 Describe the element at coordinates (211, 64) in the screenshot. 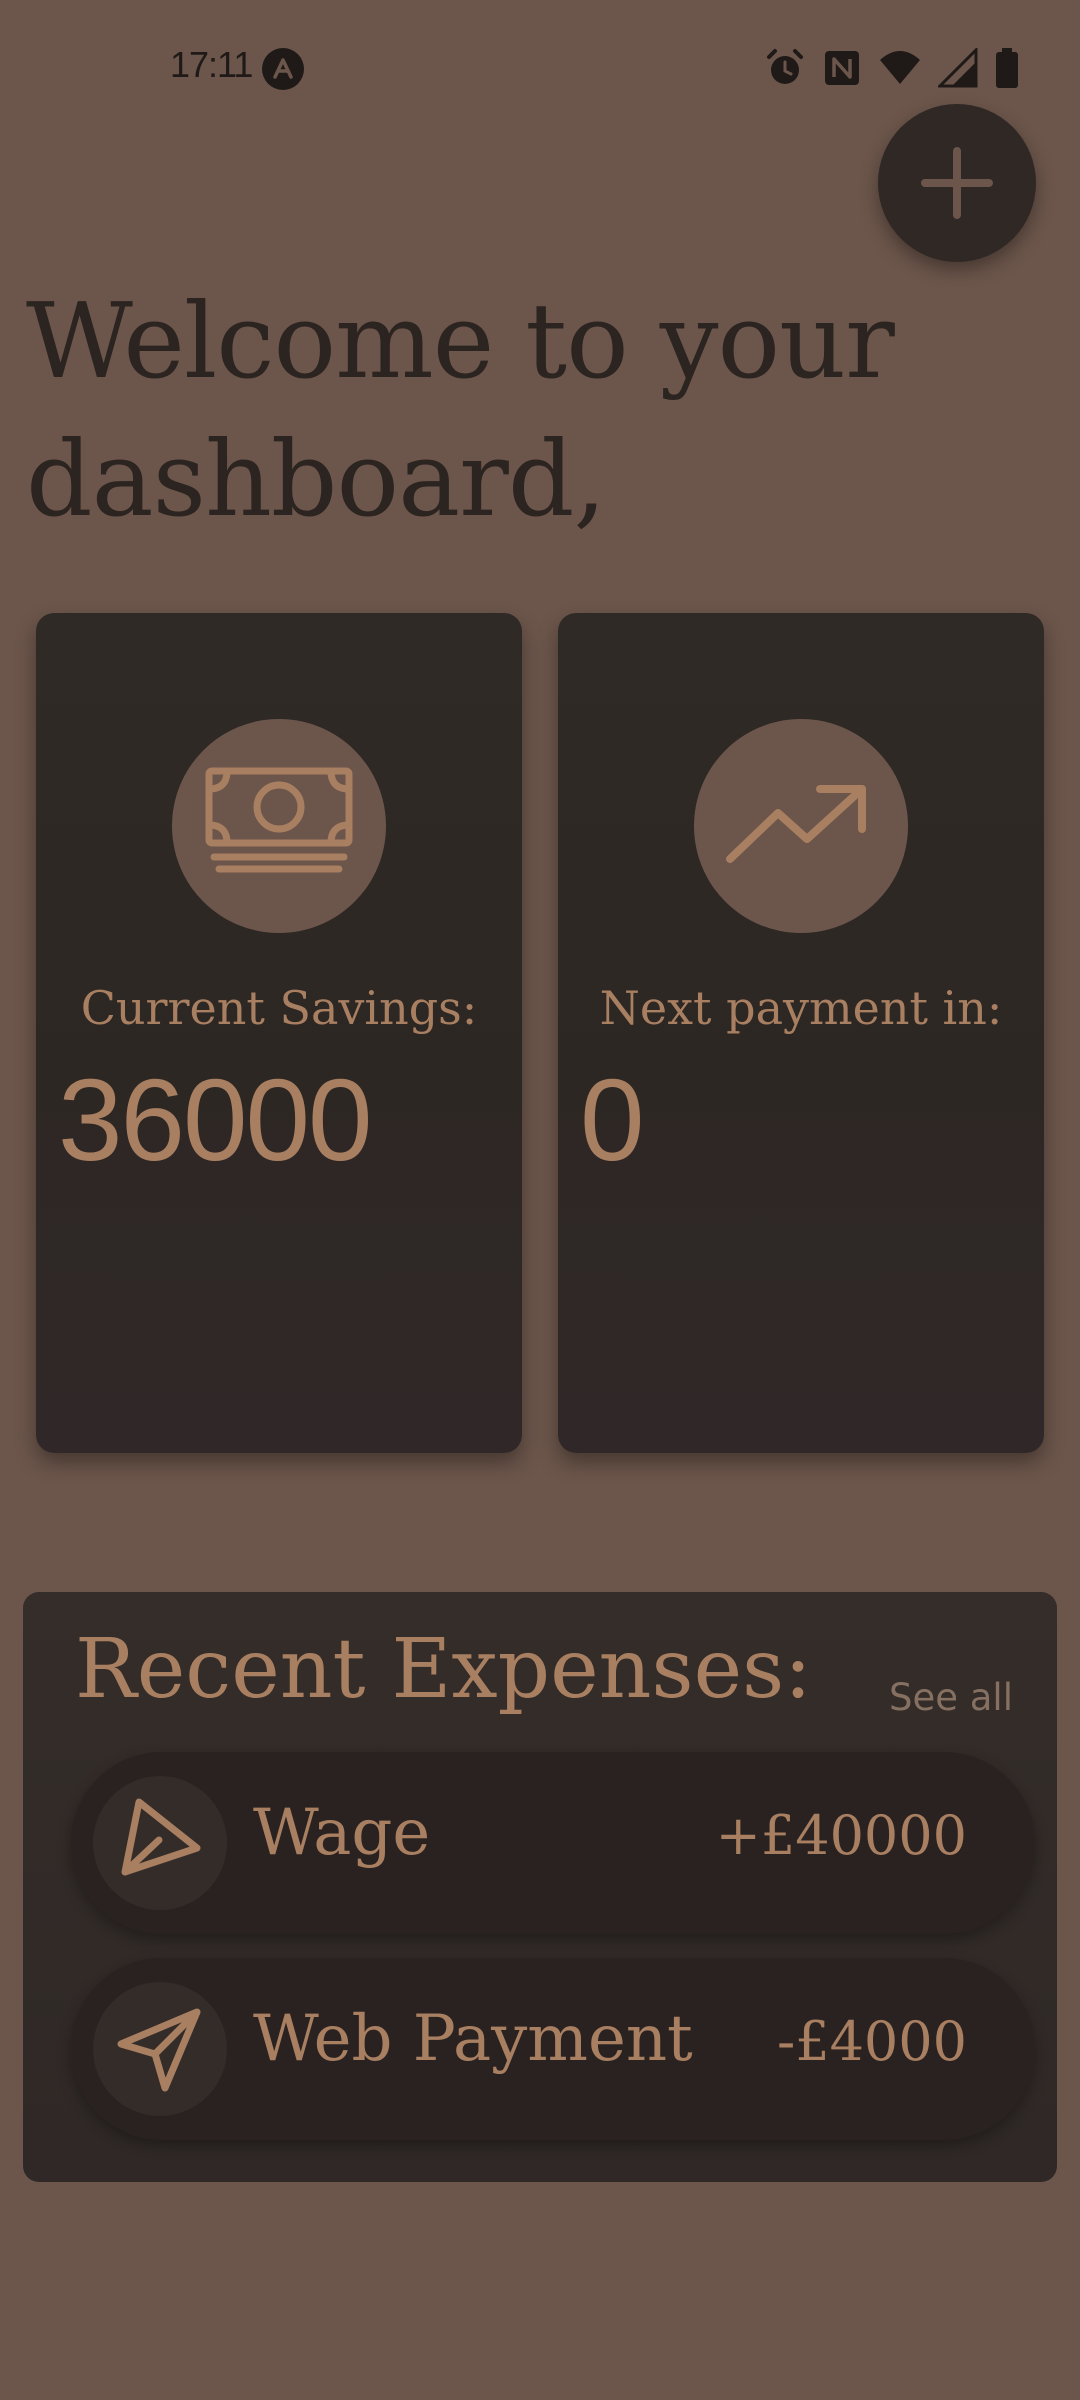

I see `status-time: 17:11` at that location.